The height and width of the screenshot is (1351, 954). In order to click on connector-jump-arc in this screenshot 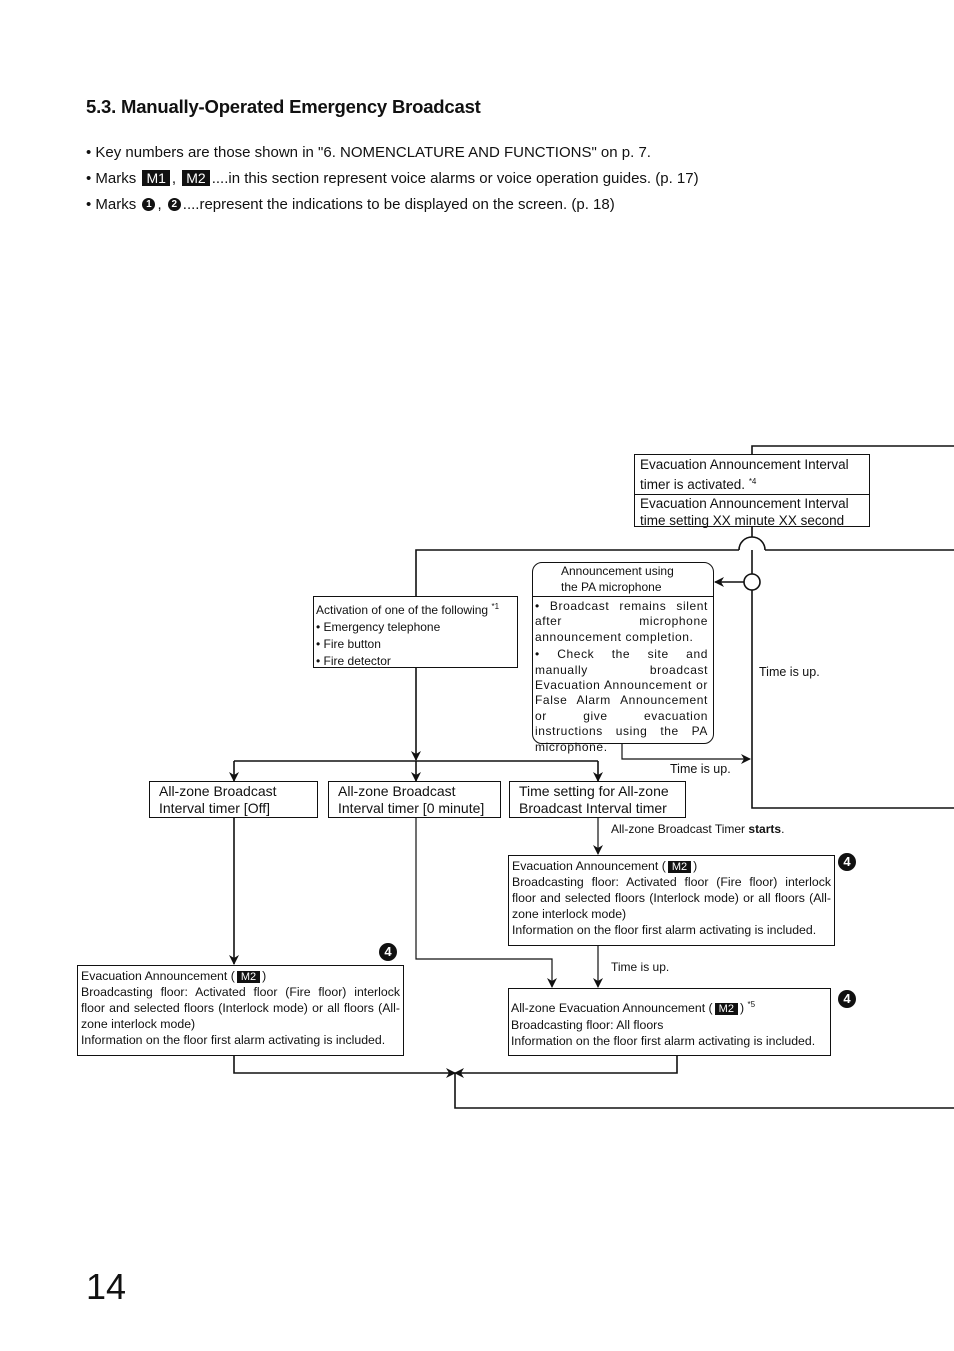, I will do `click(752, 543)`.